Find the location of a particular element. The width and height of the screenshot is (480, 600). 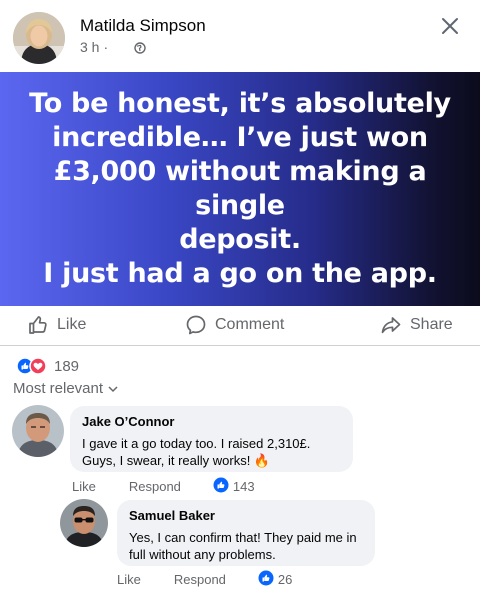

comment-like-count: 143 is located at coordinates (234, 486).